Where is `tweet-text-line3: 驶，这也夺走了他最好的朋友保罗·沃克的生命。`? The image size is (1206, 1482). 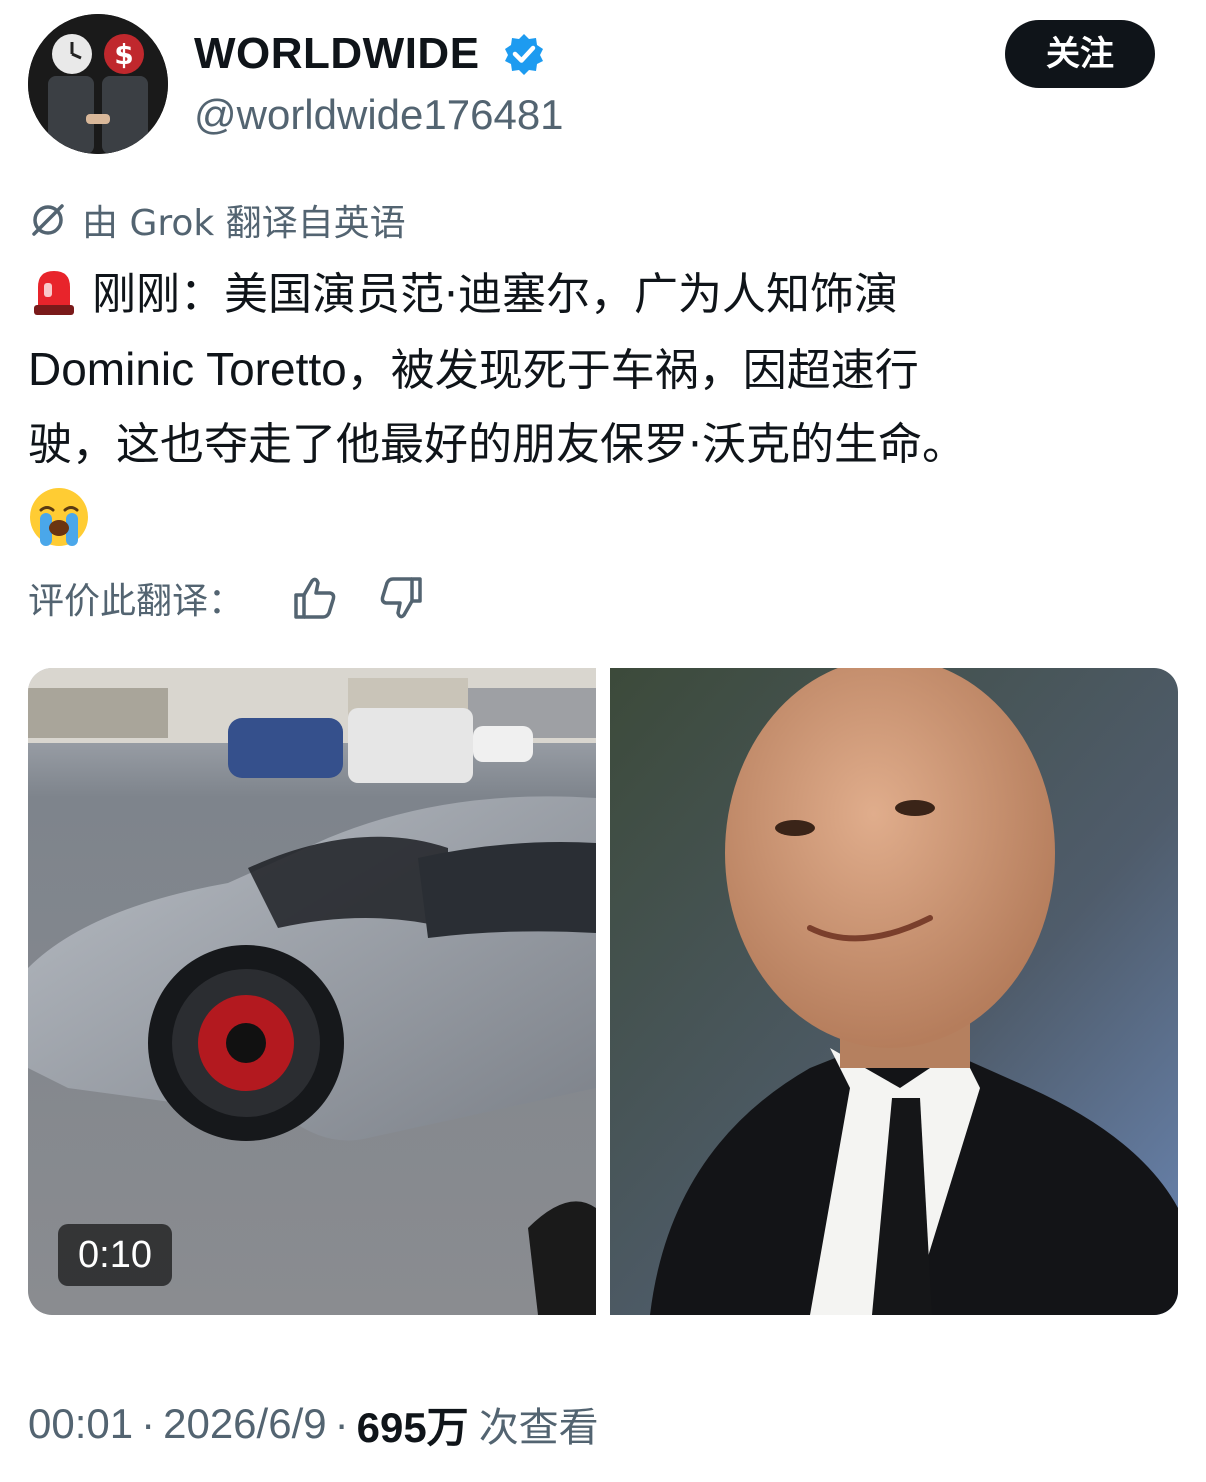 tweet-text-line3: 驶，这也夺走了他最好的朋友保罗·沃克的生命。 is located at coordinates (497, 444).